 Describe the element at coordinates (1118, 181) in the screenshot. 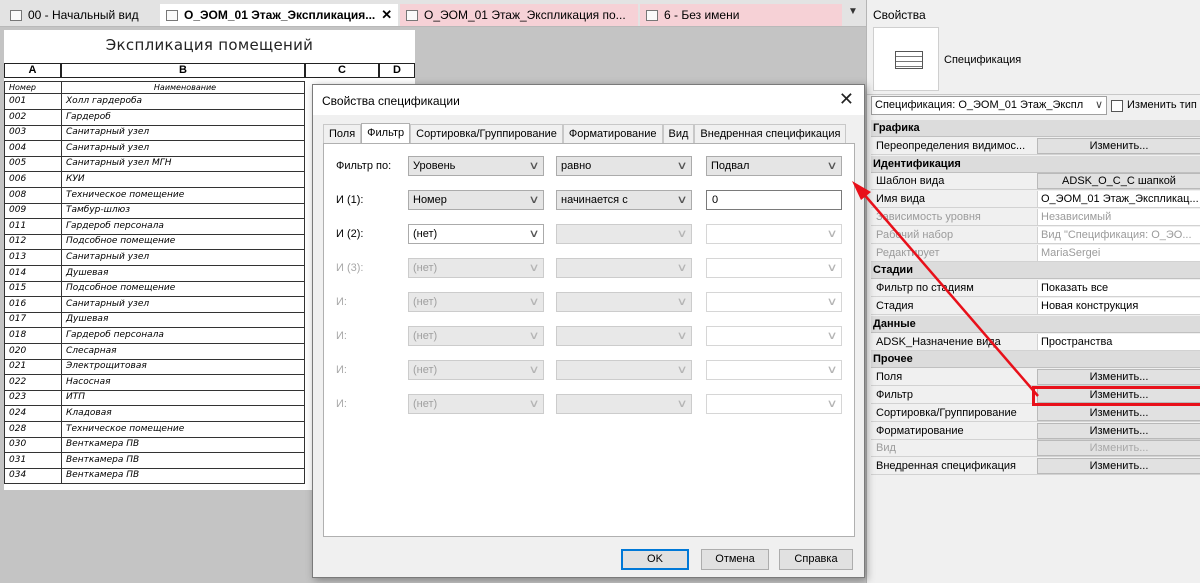

I see `property-edit-button: ADSK_О_С_С шапкой` at that location.